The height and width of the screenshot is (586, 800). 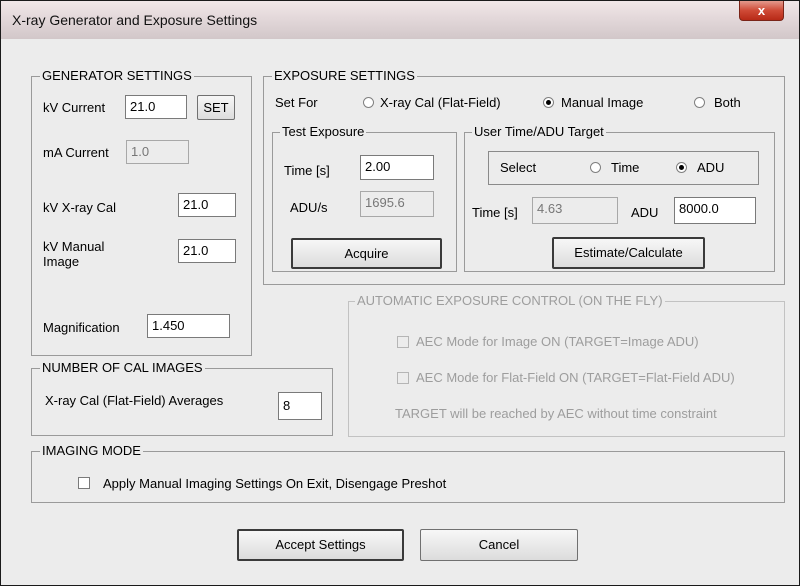 I want to click on magnification-label: Magnification, so click(x=81, y=327).